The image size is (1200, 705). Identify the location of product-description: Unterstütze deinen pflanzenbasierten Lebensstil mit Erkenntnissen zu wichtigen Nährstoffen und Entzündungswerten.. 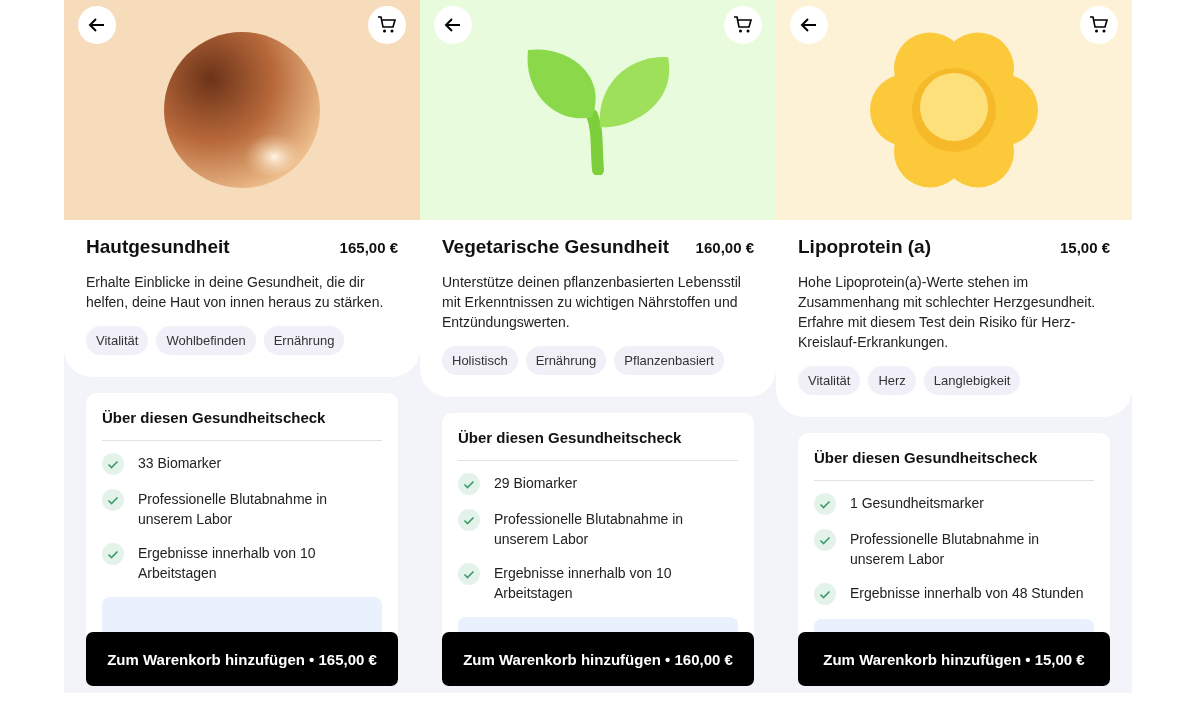
(592, 302).